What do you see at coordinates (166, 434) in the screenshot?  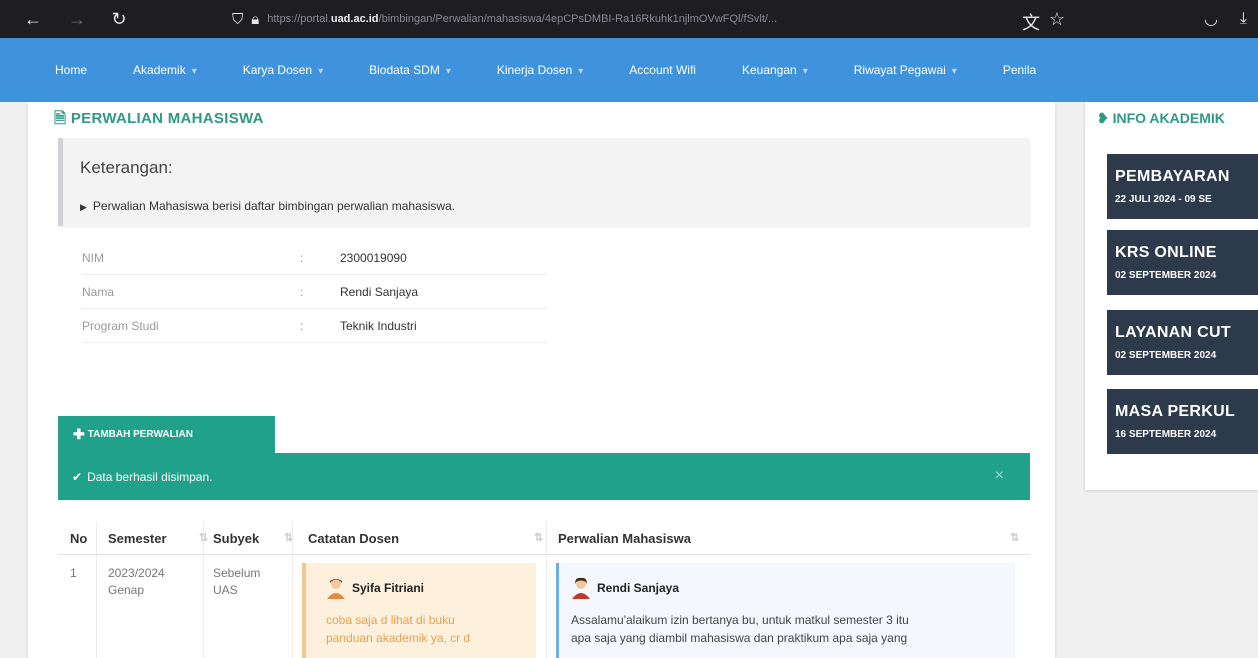 I see `add-perwalian-button: ✚ TAMBAH PERWALIAN` at bounding box center [166, 434].